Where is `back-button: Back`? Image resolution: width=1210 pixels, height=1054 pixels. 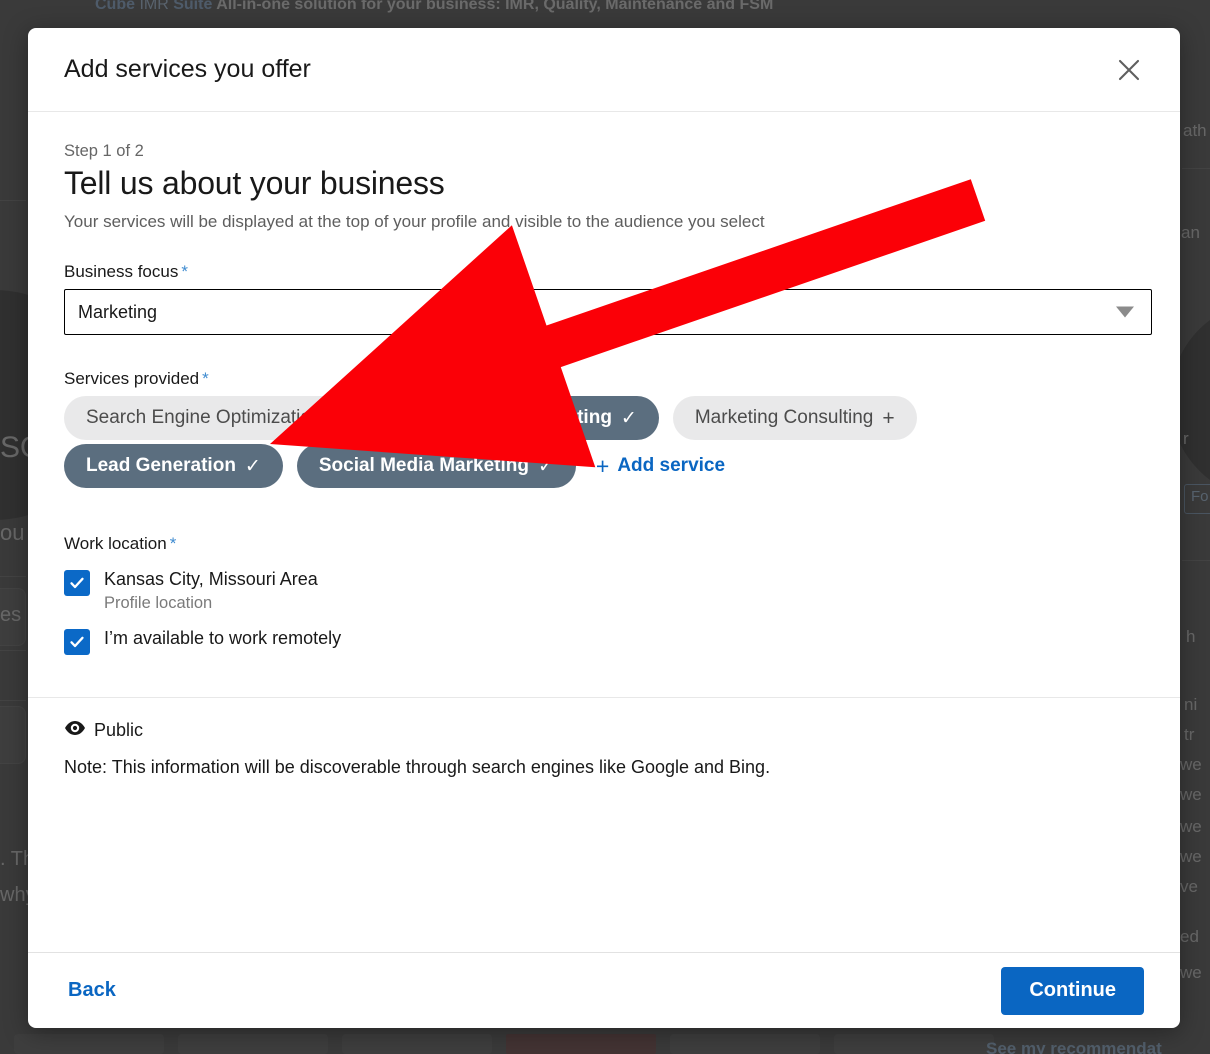
back-button: Back is located at coordinates (92, 990).